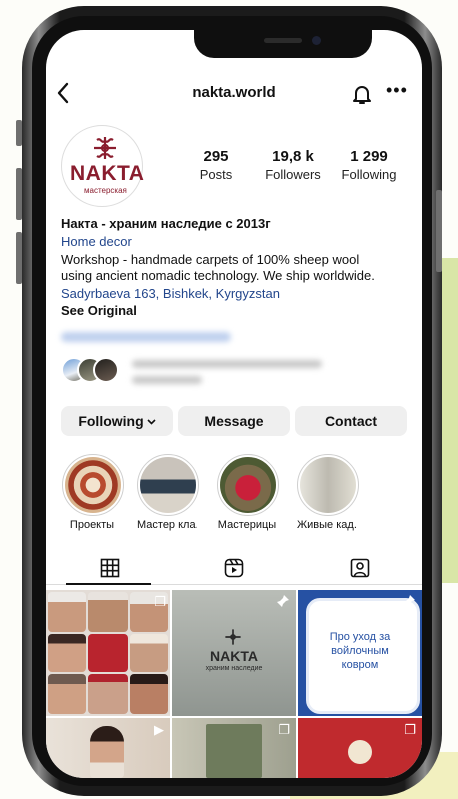 This screenshot has height=799, width=458. Describe the element at coordinates (105, 190) in the screenshot. I see `logo-subtitle: мастерская` at that location.